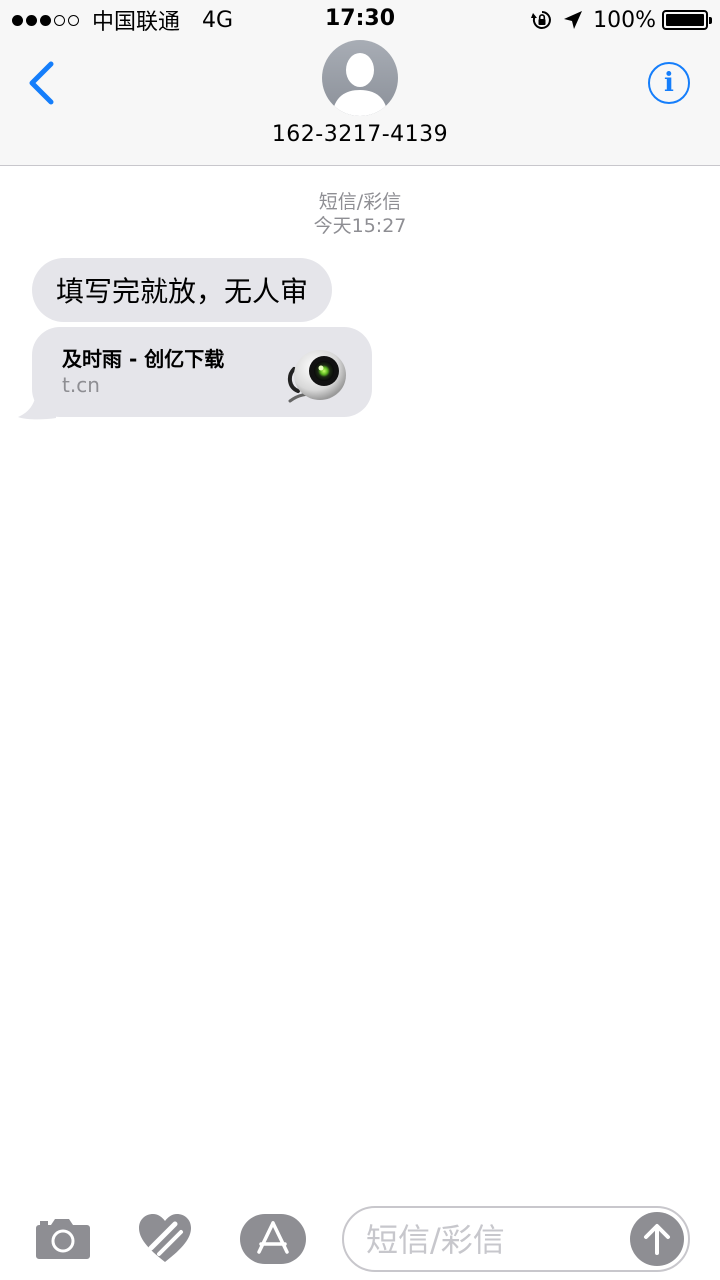 Image resolution: width=720 pixels, height=1280 pixels. I want to click on message-timestamp: 今天15:27, so click(360, 226).